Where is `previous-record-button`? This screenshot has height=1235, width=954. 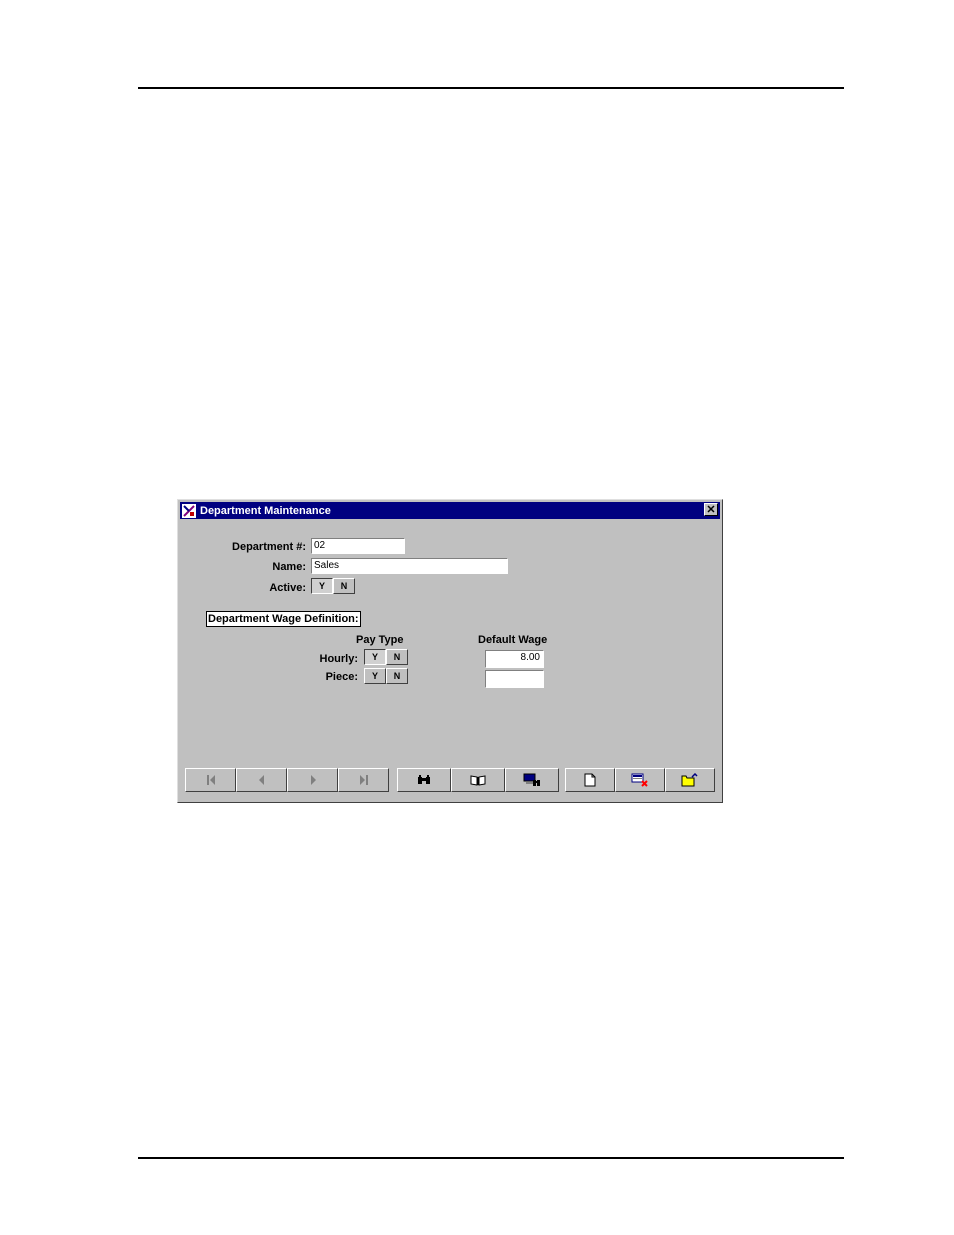
previous-record-button is located at coordinates (261, 780).